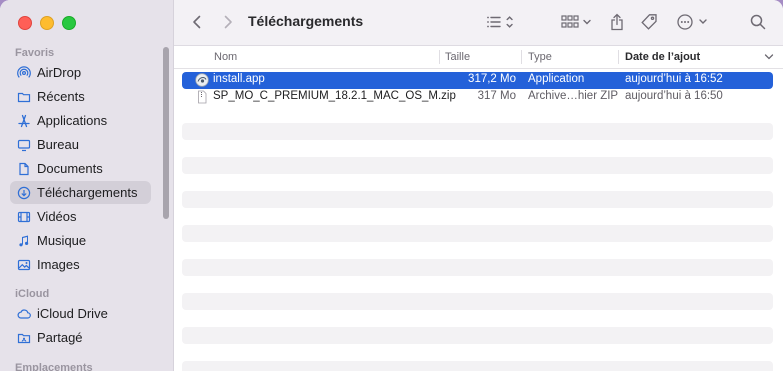 This screenshot has height=371, width=783. What do you see at coordinates (60, 337) in the screenshot?
I see `sidebar-item-label: Partagé` at bounding box center [60, 337].